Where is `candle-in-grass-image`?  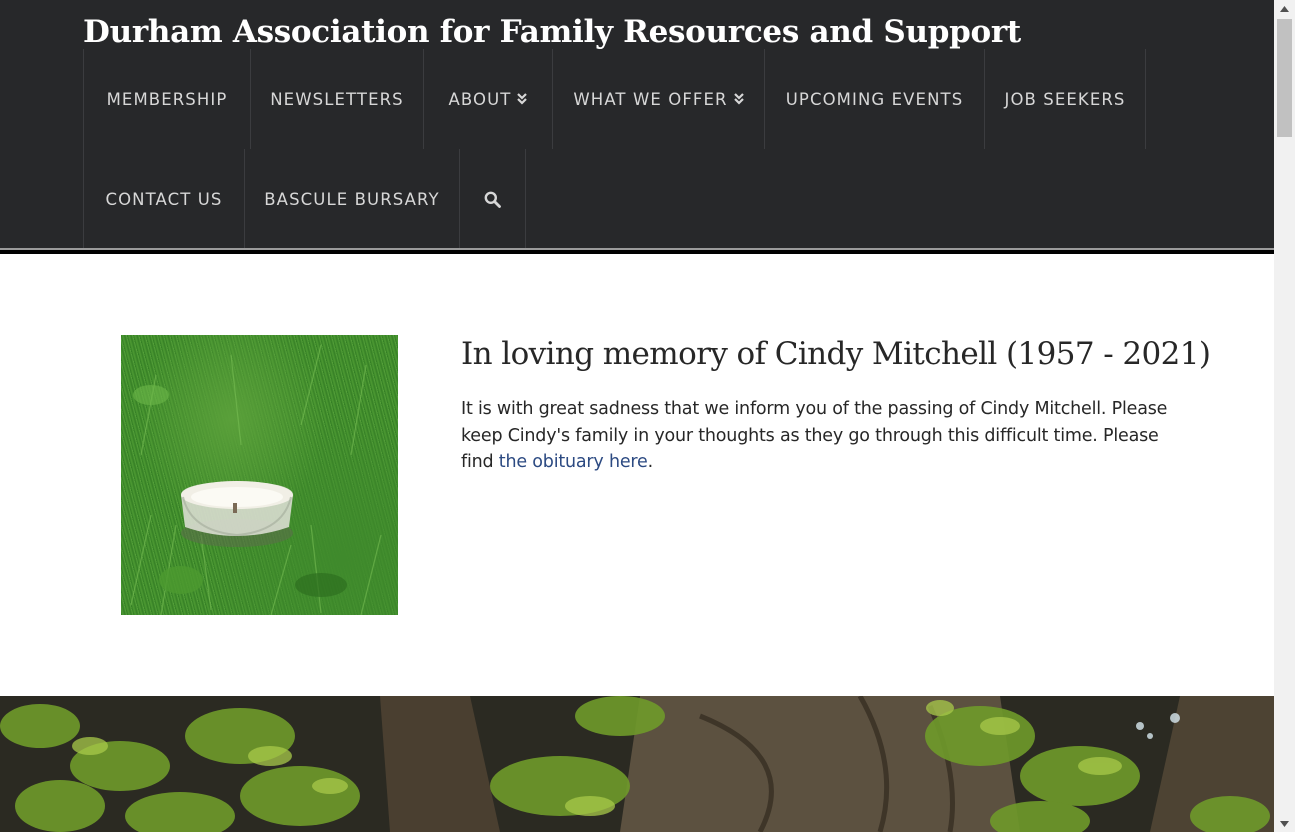
candle-in-grass-image is located at coordinates (256, 479).